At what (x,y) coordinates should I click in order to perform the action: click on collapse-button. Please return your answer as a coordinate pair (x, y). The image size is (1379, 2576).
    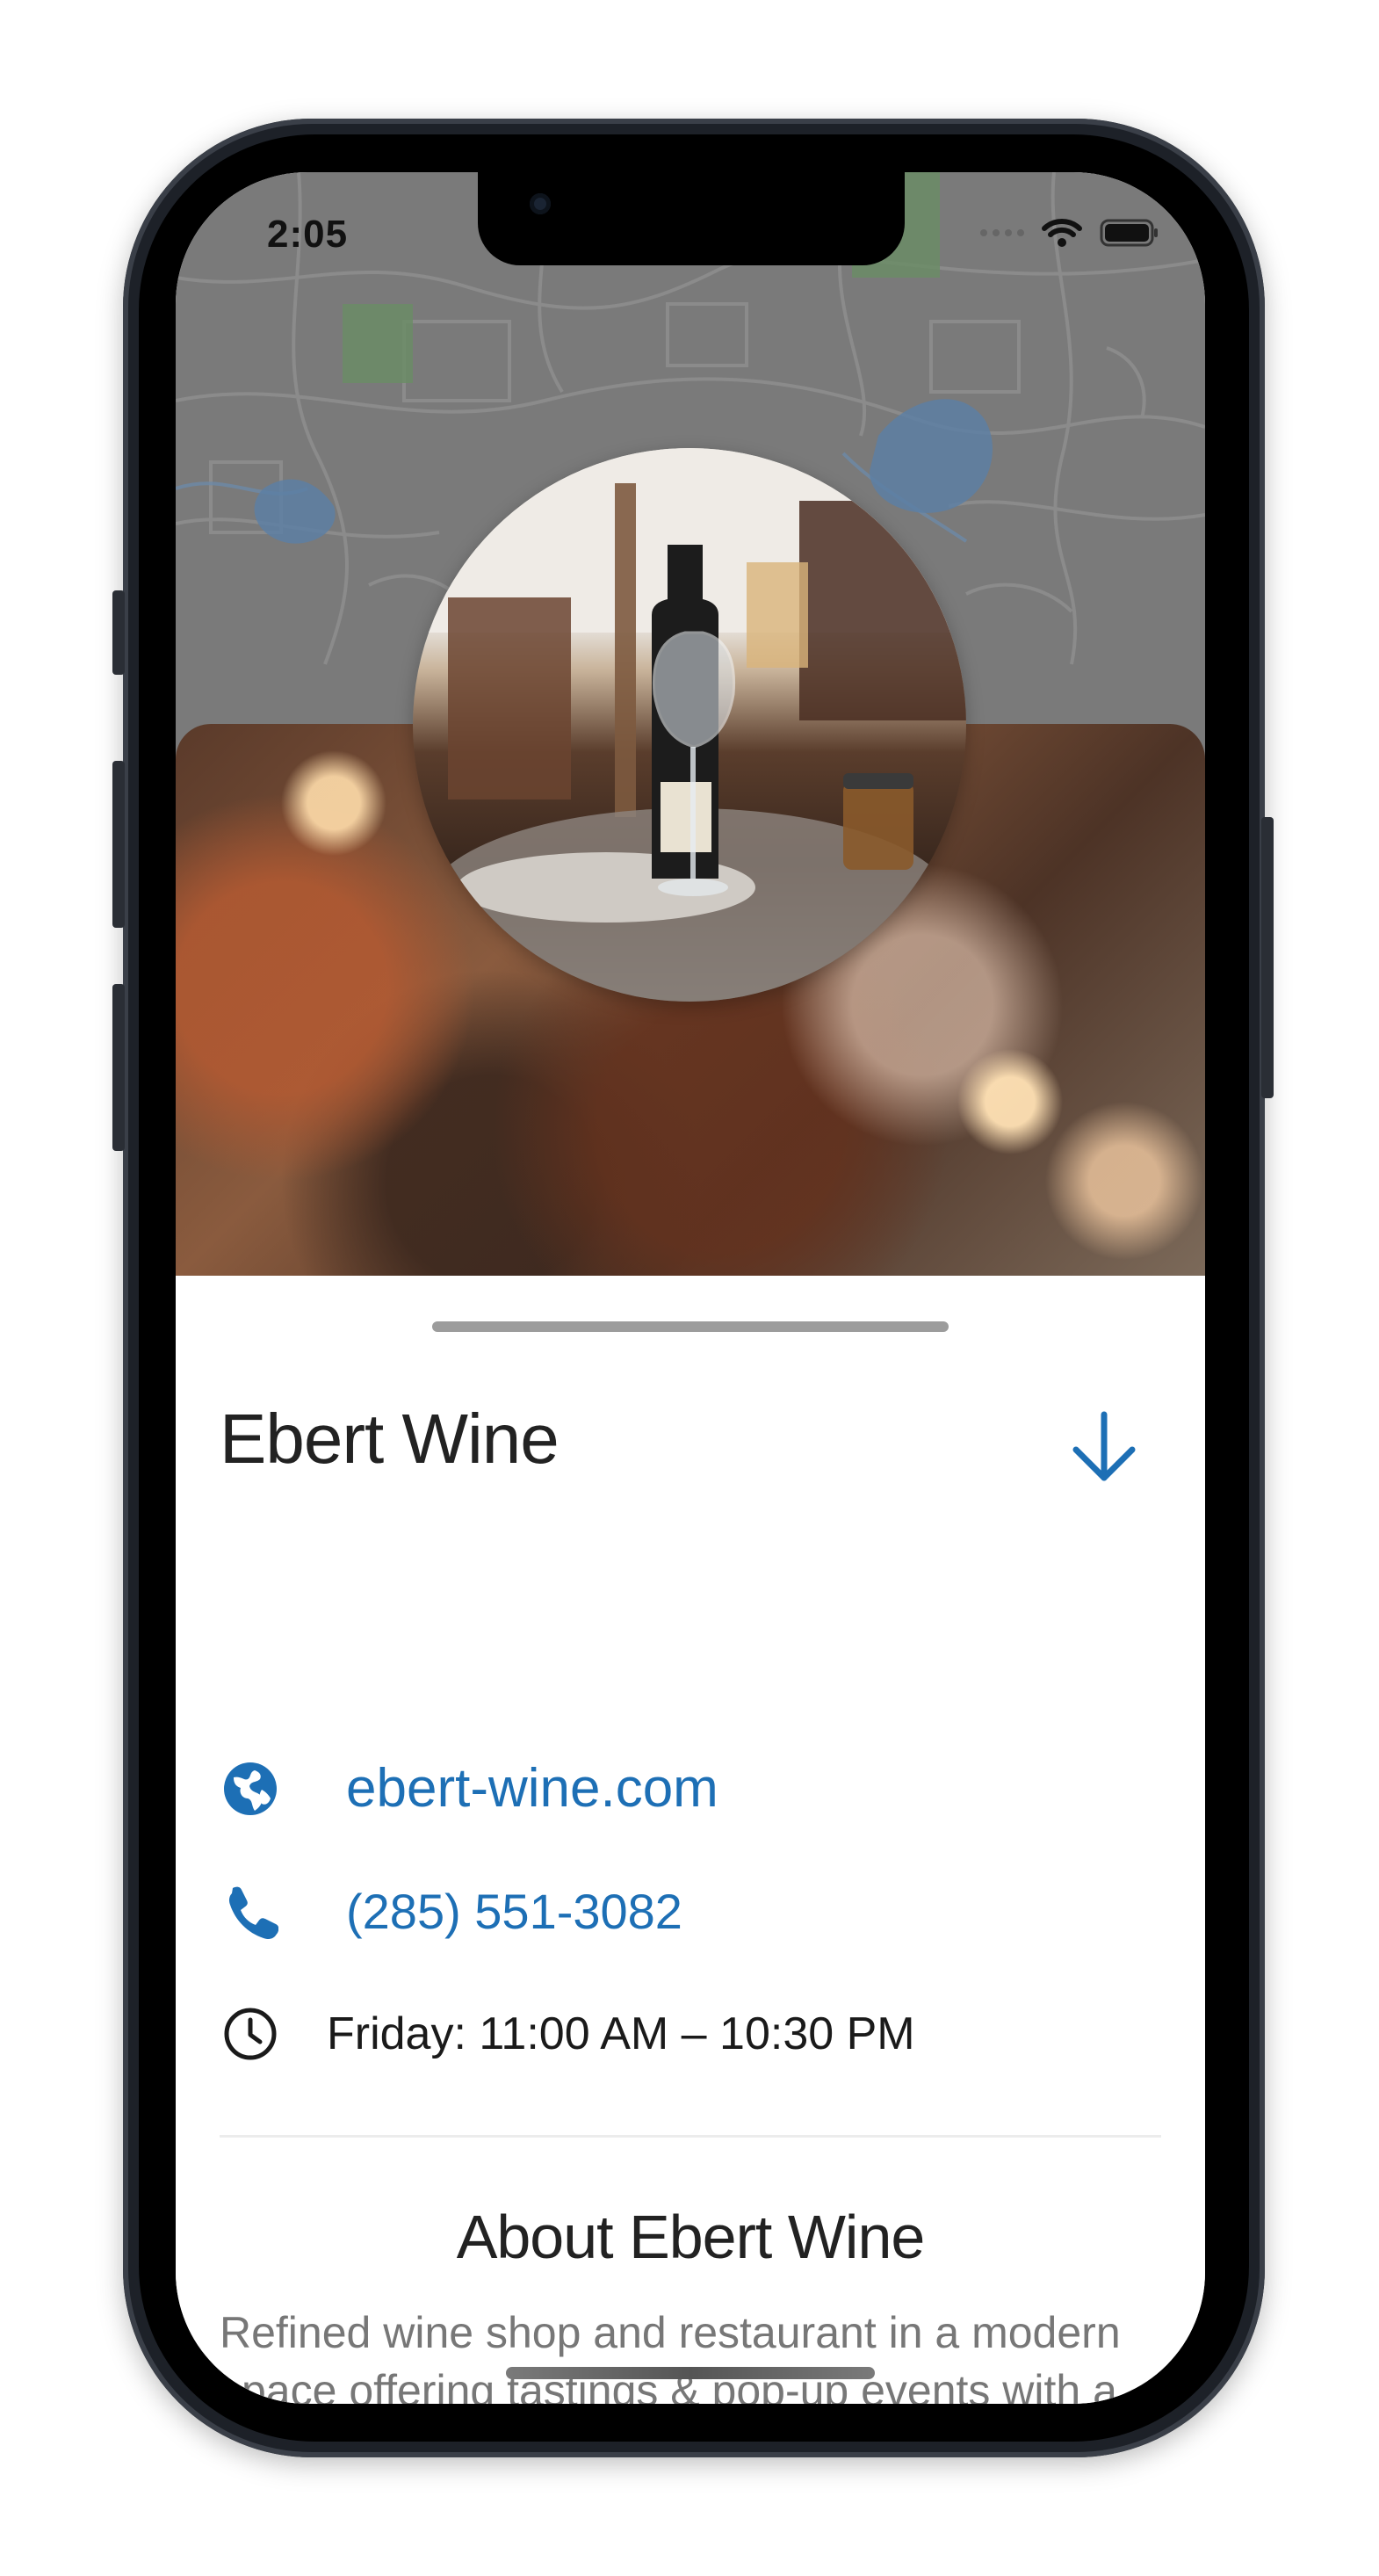
    Looking at the image, I should click on (1104, 1447).